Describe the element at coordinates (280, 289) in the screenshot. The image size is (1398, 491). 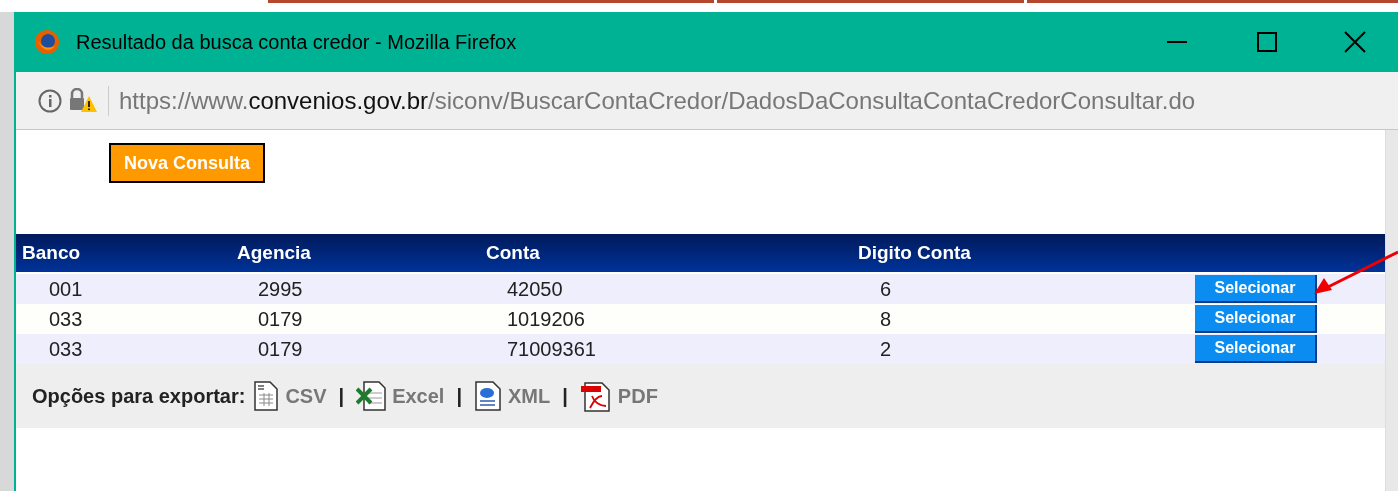
I see `table-cell: 2995` at that location.